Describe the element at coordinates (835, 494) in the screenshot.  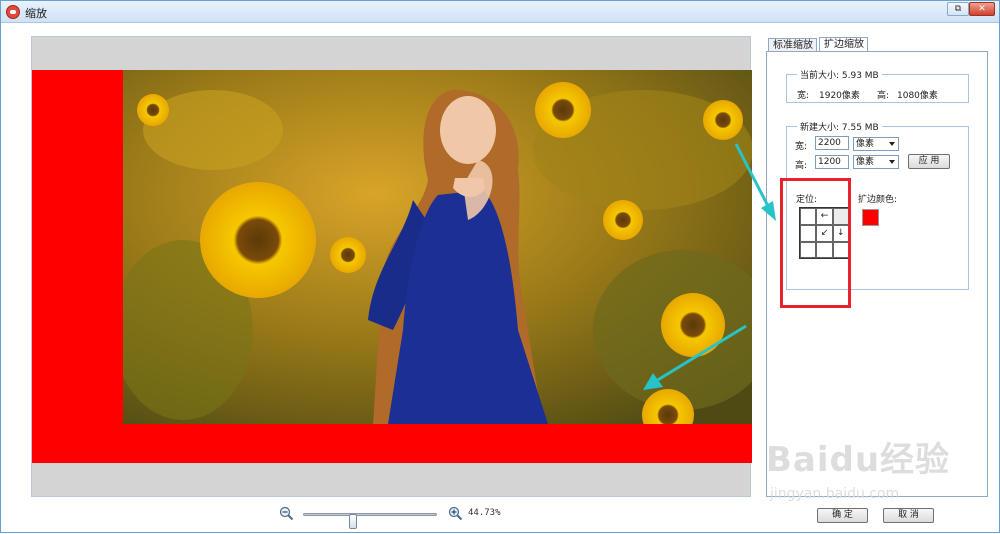
I see `watermark-url: jingyan.baidu.com` at that location.